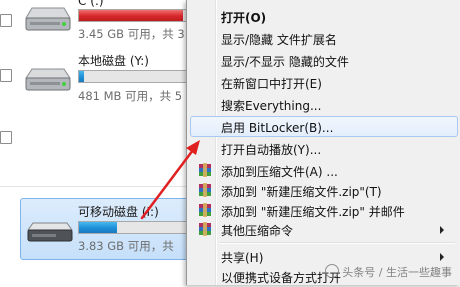 The height and width of the screenshot is (287, 460). What do you see at coordinates (131, 34) in the screenshot?
I see `drive-space-info: 3.45 GB 可用，共 3` at bounding box center [131, 34].